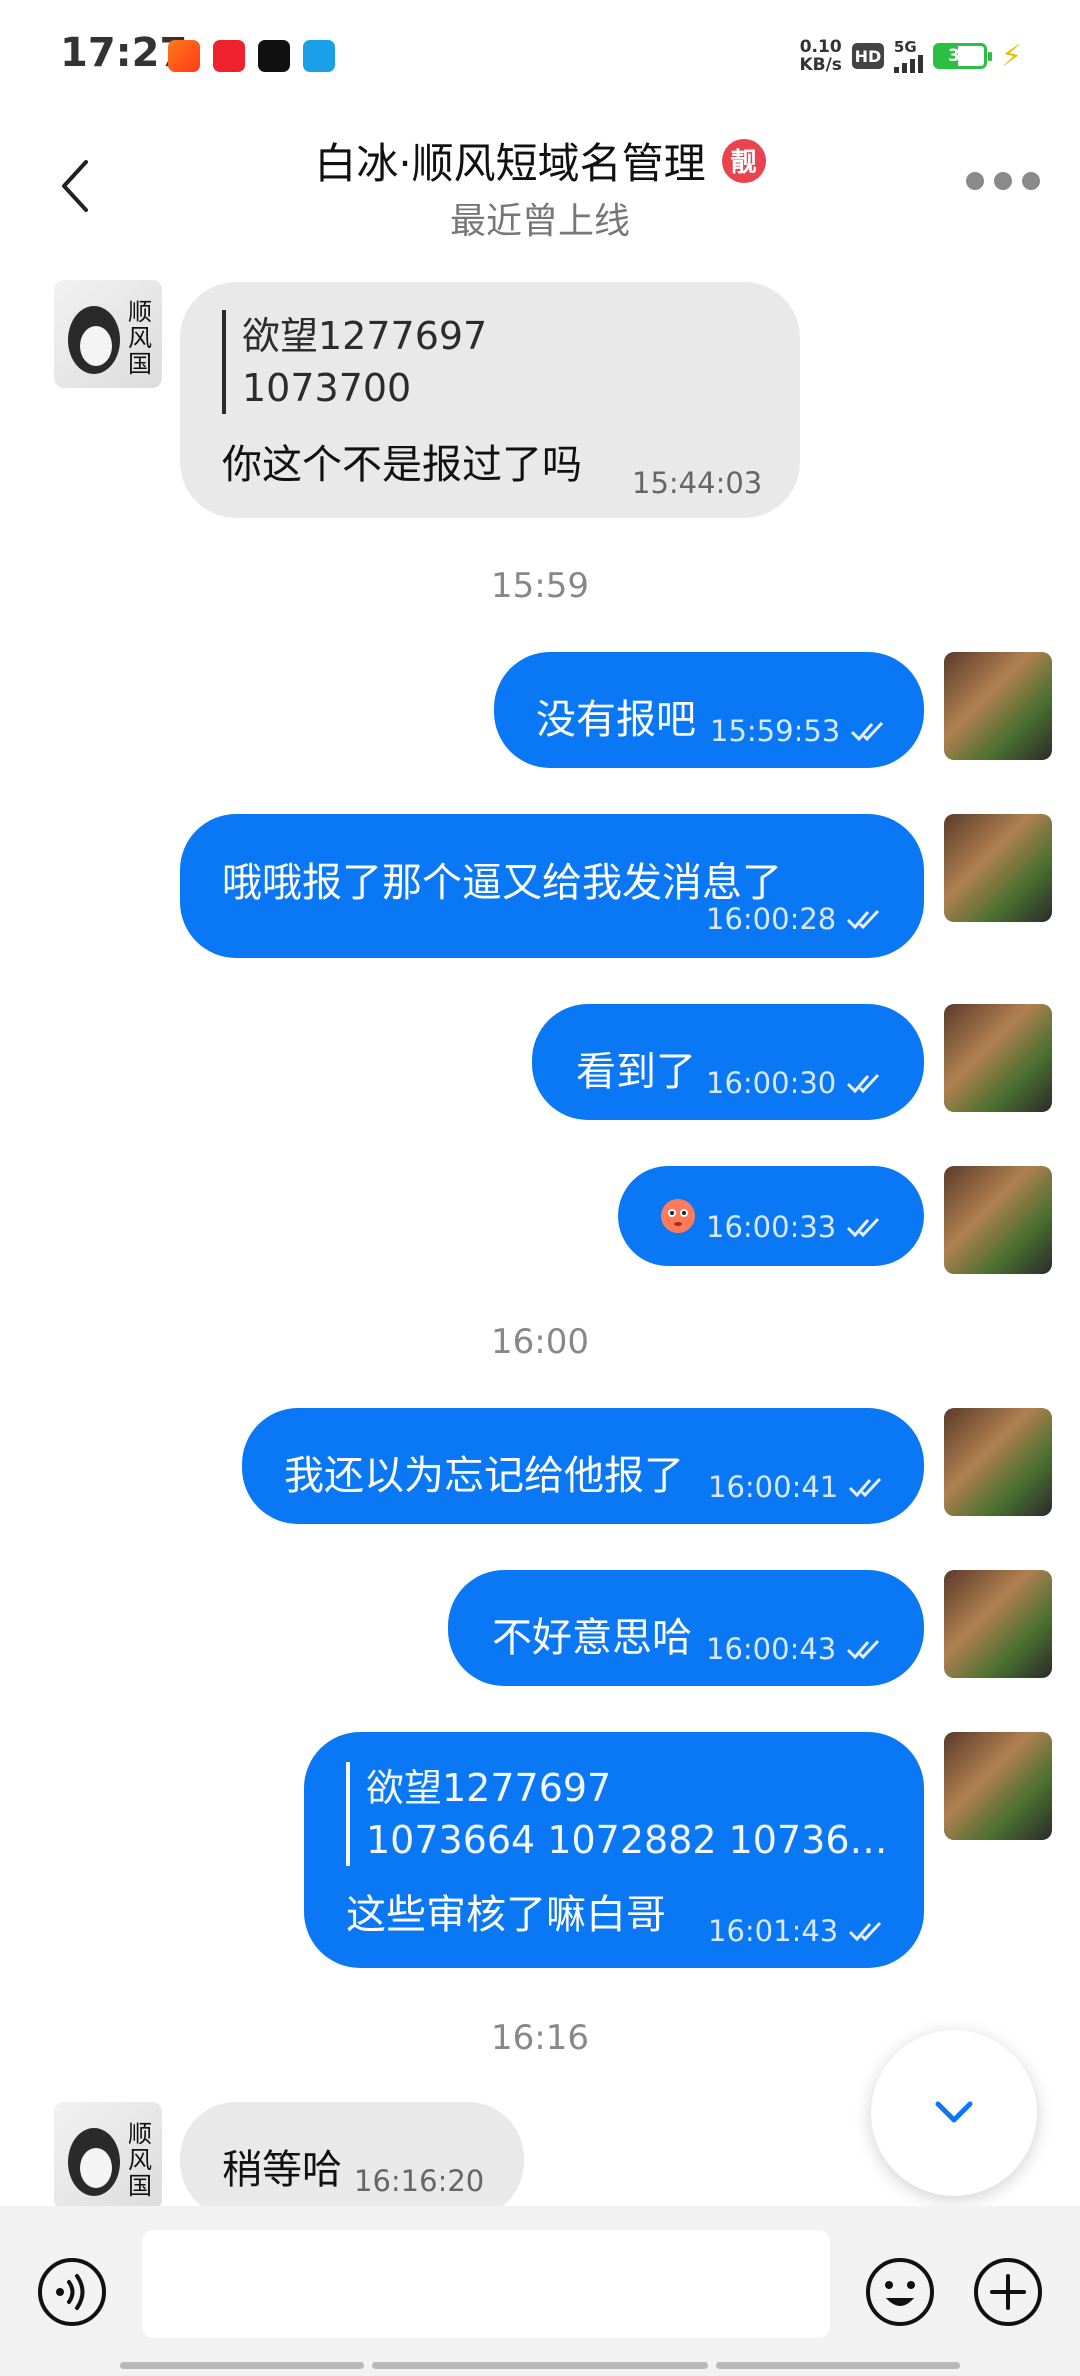 The height and width of the screenshot is (2376, 1080). I want to click on message-text: 不好意思哈, so click(592, 1638).